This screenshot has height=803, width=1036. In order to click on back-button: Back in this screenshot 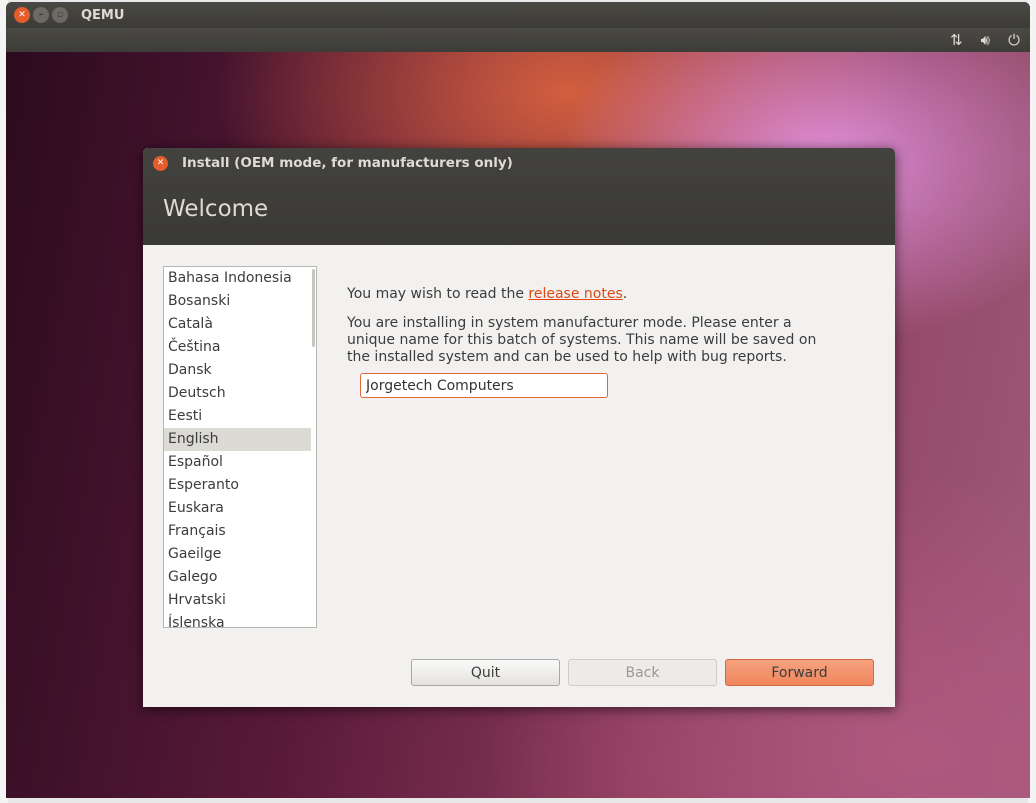, I will do `click(642, 672)`.